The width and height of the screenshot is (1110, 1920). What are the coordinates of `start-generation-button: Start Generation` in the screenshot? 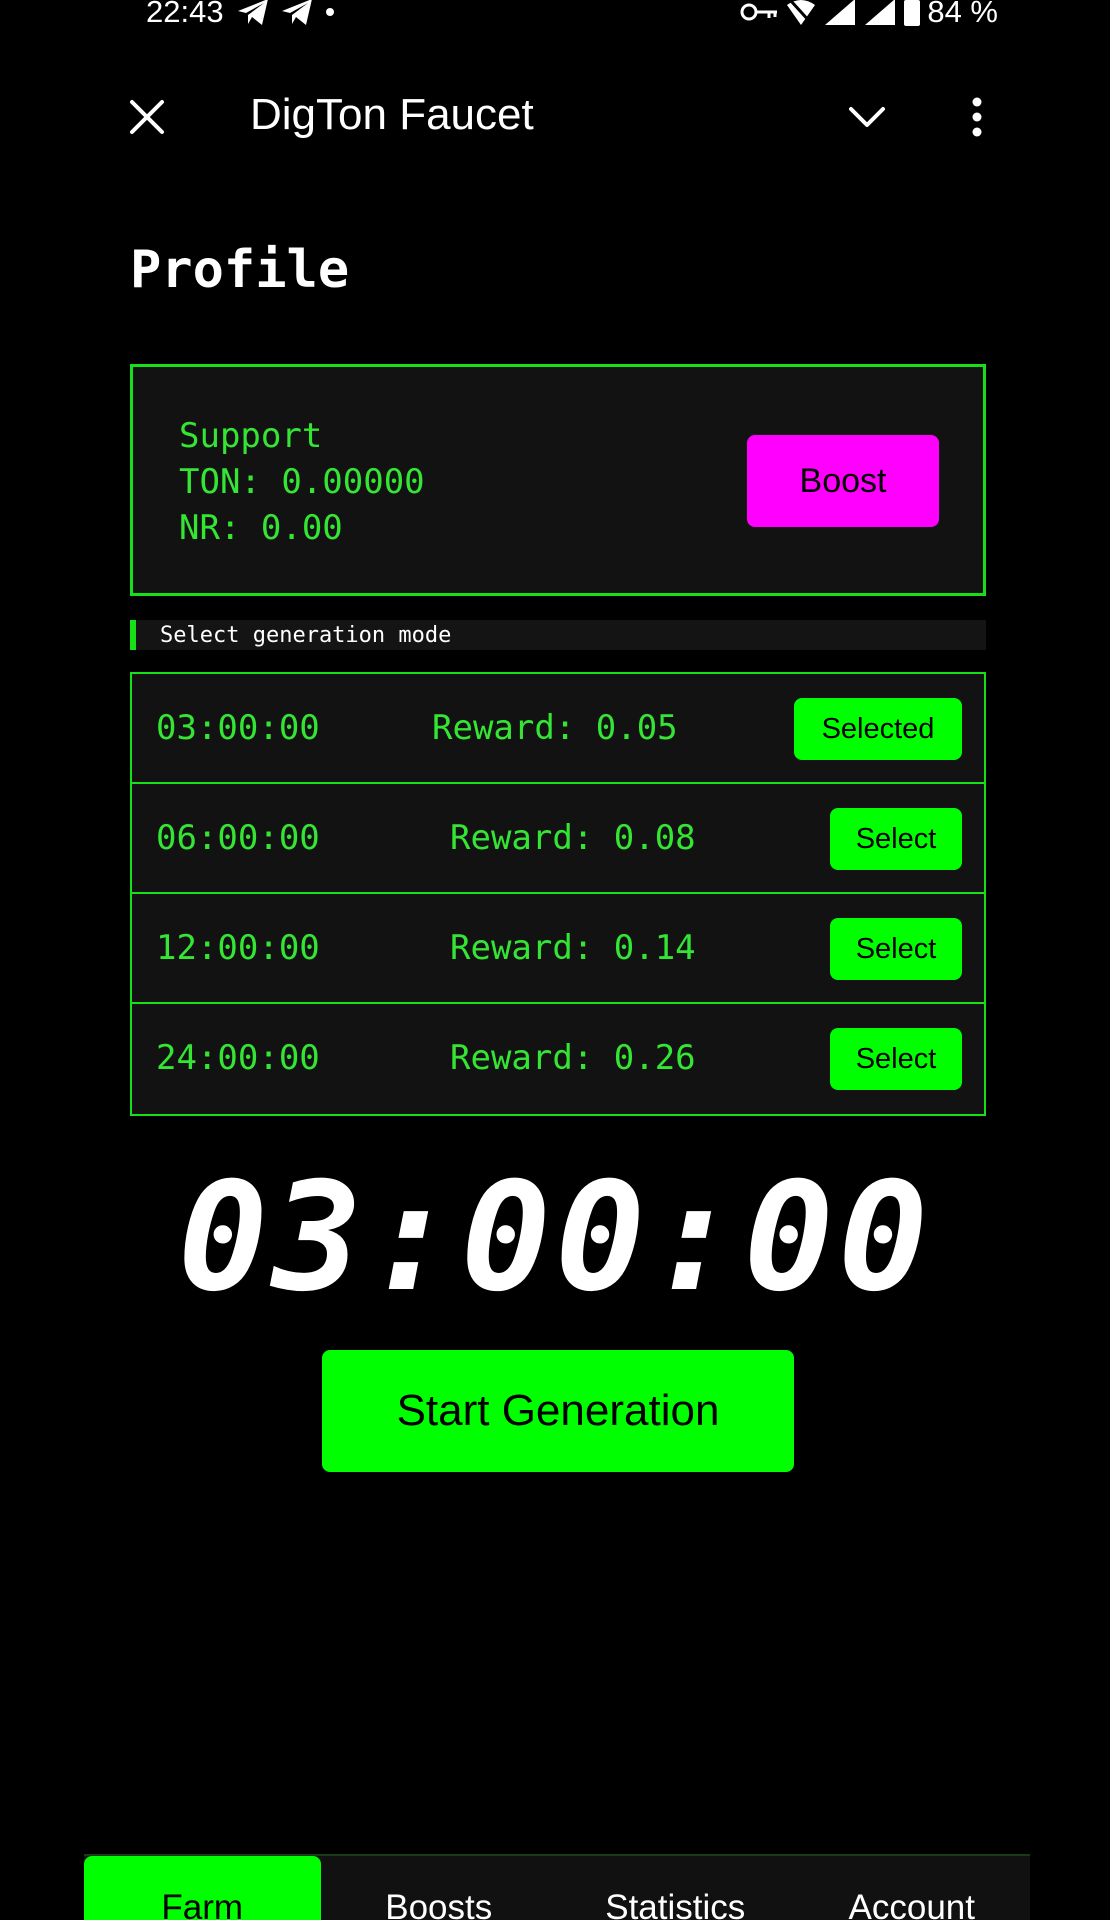 It's located at (558, 1411).